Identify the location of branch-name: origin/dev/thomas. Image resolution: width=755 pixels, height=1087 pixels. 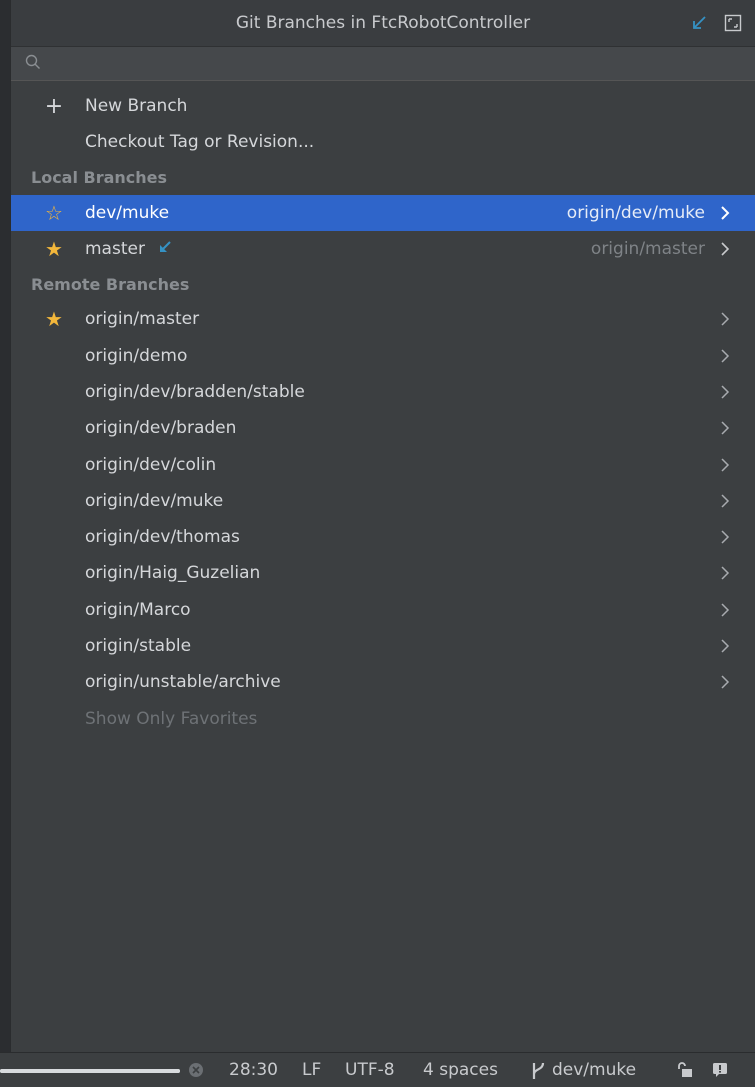
(162, 537).